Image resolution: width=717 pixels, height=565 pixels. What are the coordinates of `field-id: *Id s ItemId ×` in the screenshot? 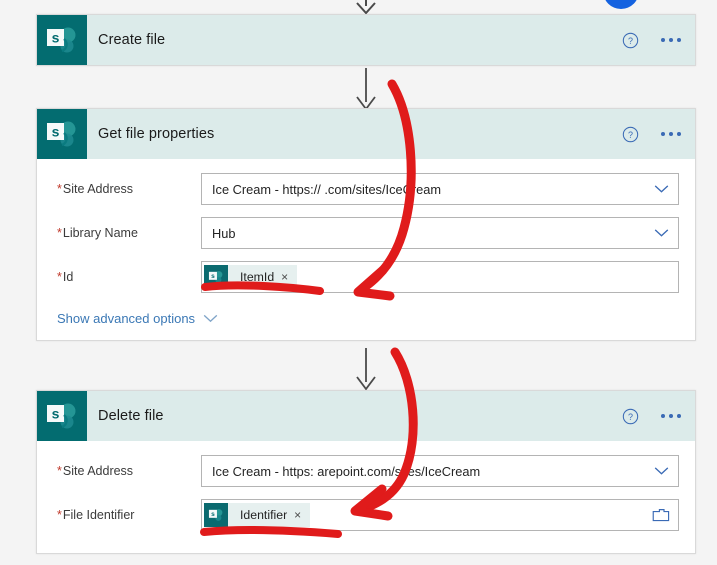 It's located at (366, 277).